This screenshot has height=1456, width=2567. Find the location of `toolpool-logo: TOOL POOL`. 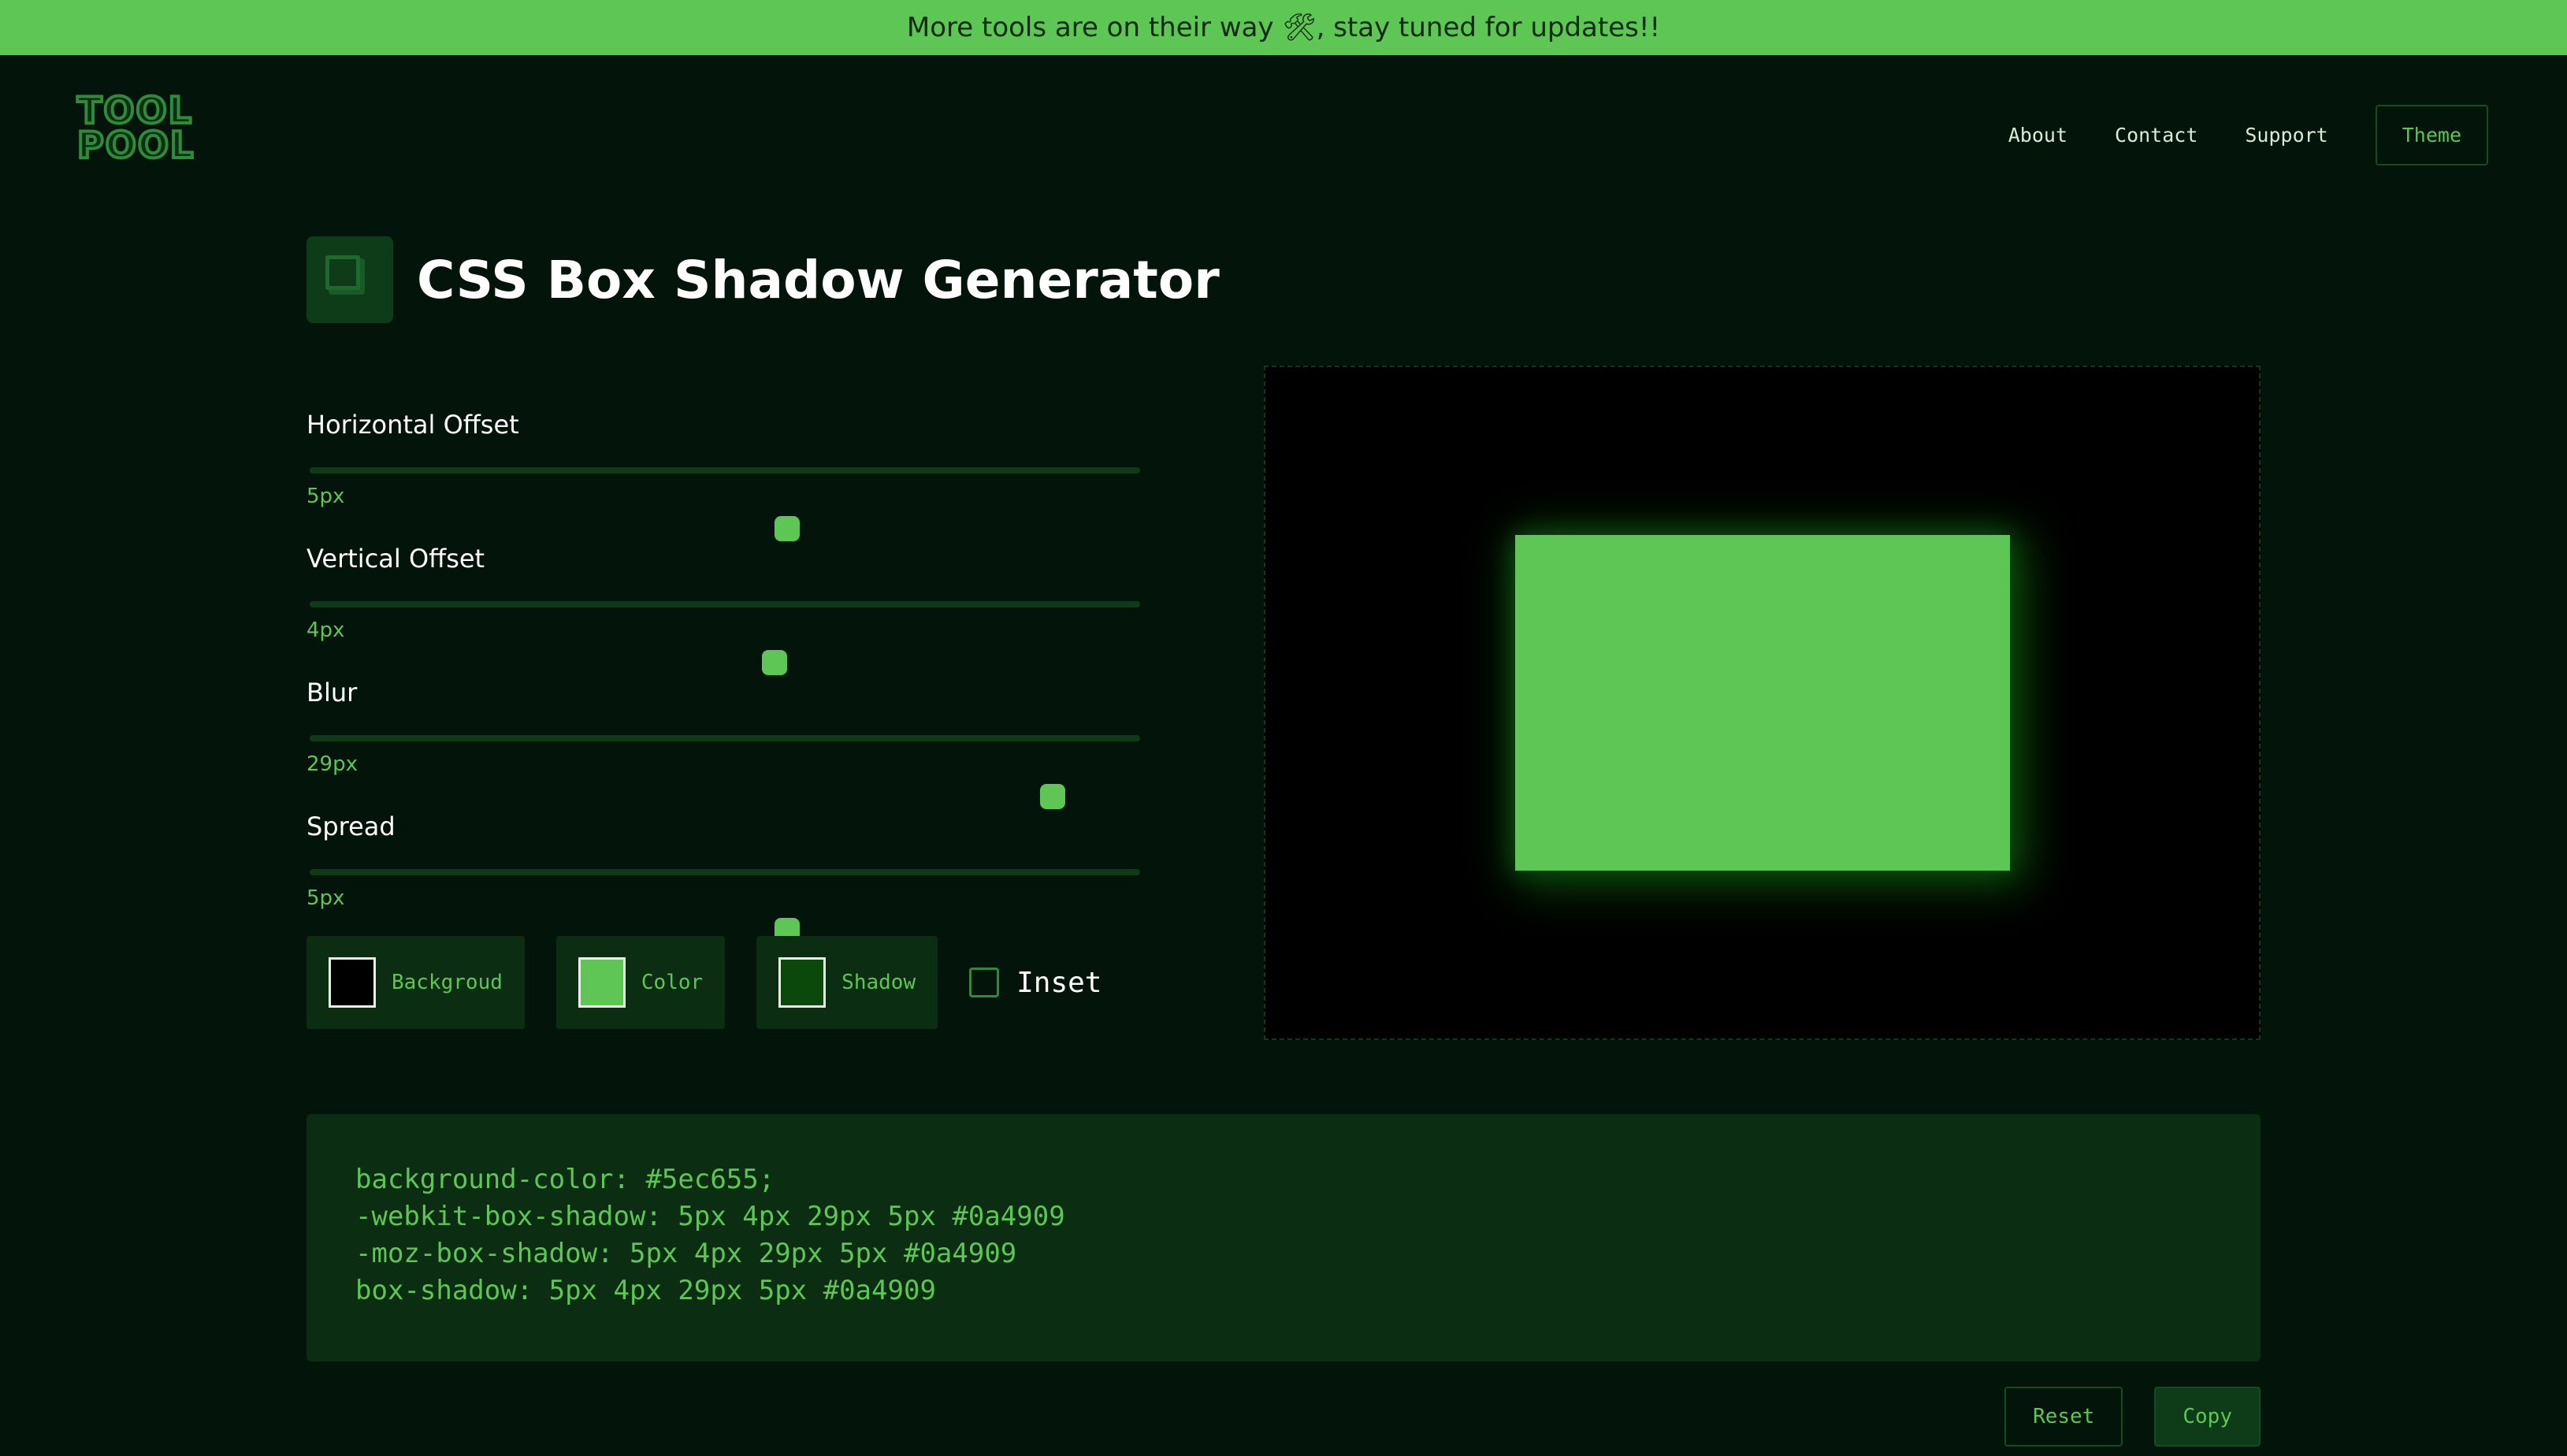

toolpool-logo: TOOL POOL is located at coordinates (141, 129).